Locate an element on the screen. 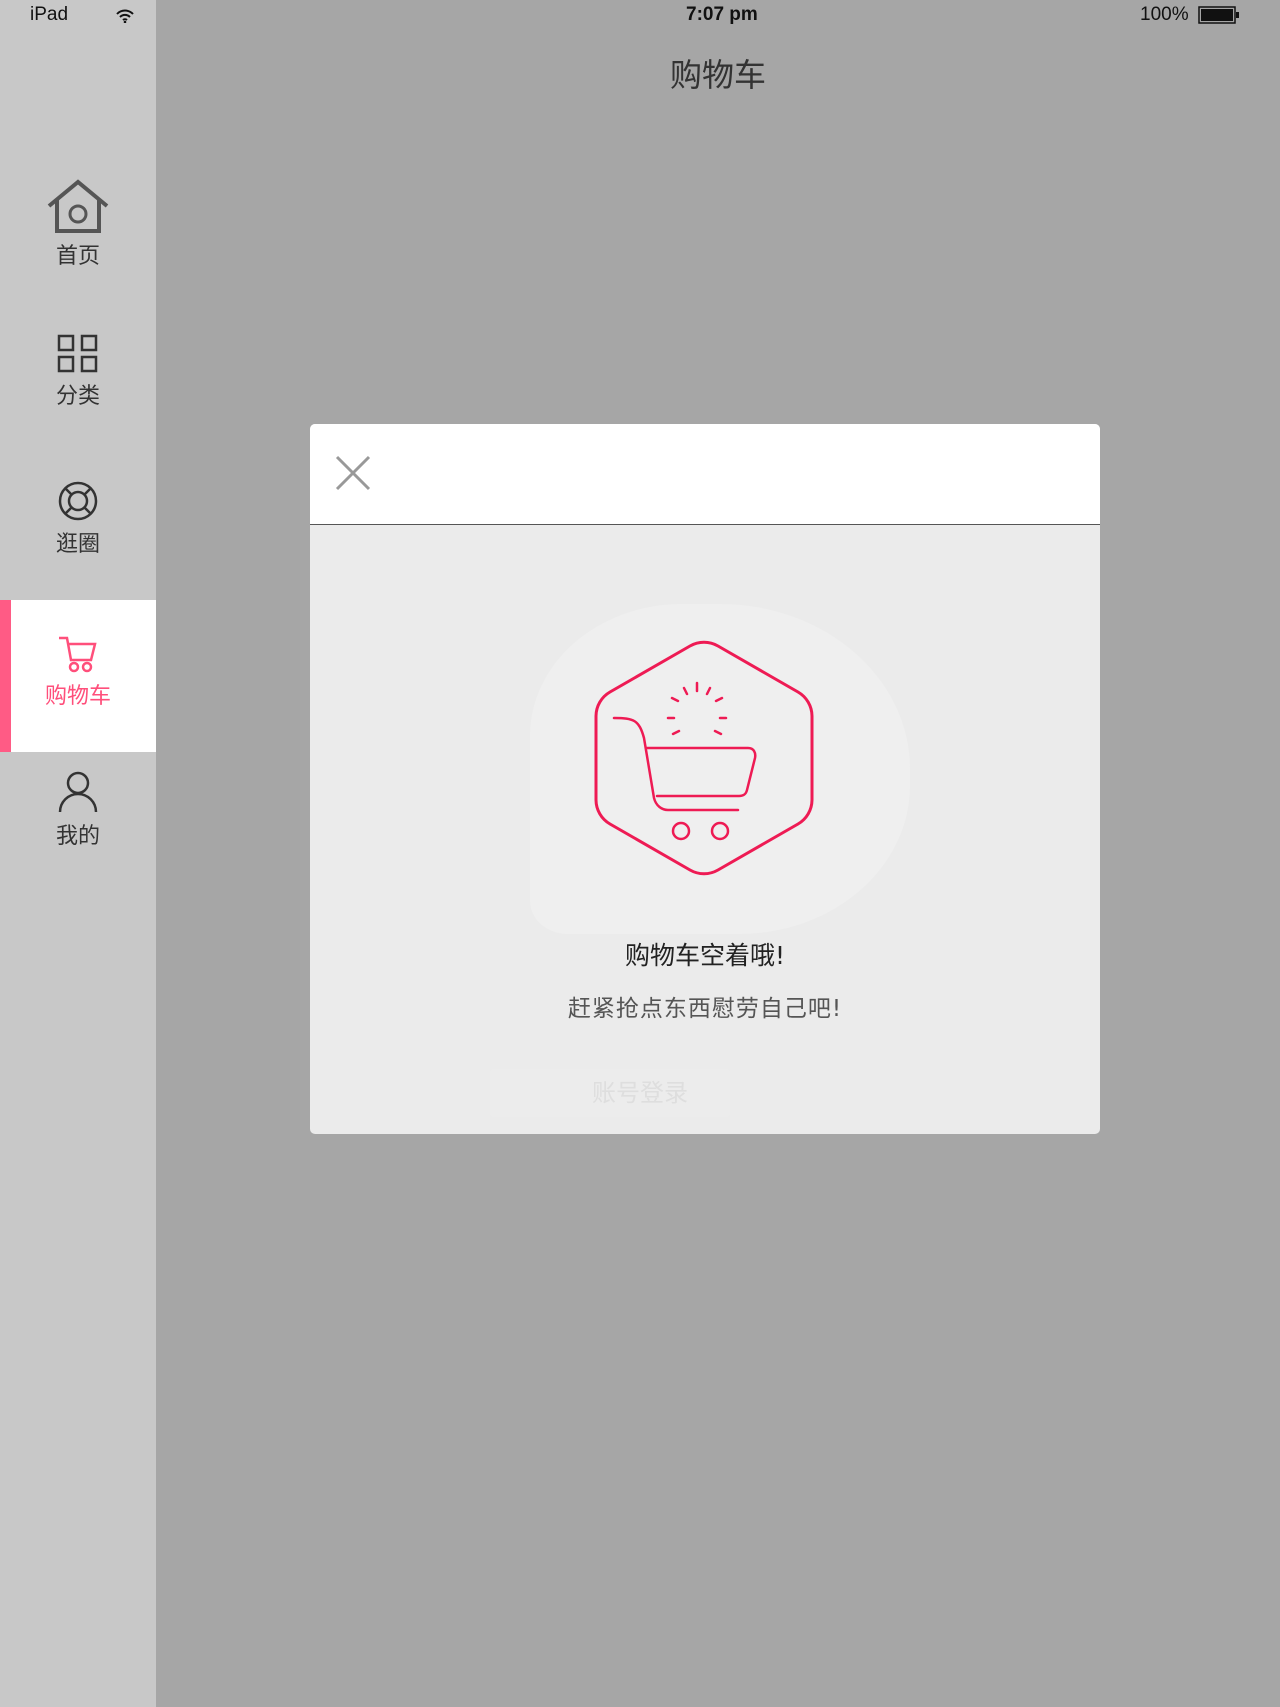 This screenshot has width=1280, height=1707. sidebar-item-label: 首页 is located at coordinates (77, 256).